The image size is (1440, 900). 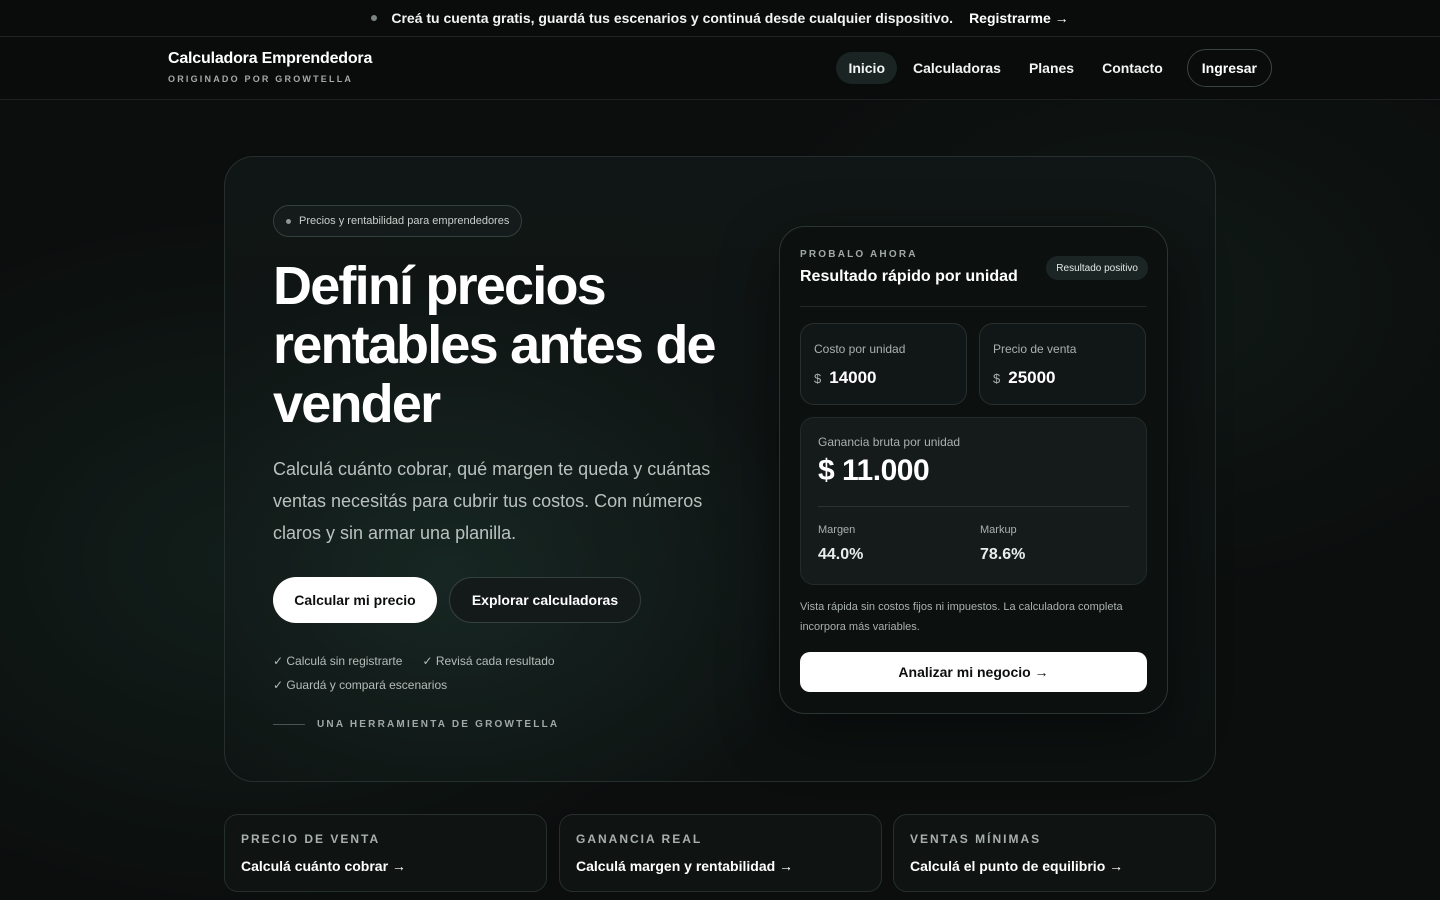 I want to click on check-item: ✓ Revisá cada resultado, so click(x=488, y=661).